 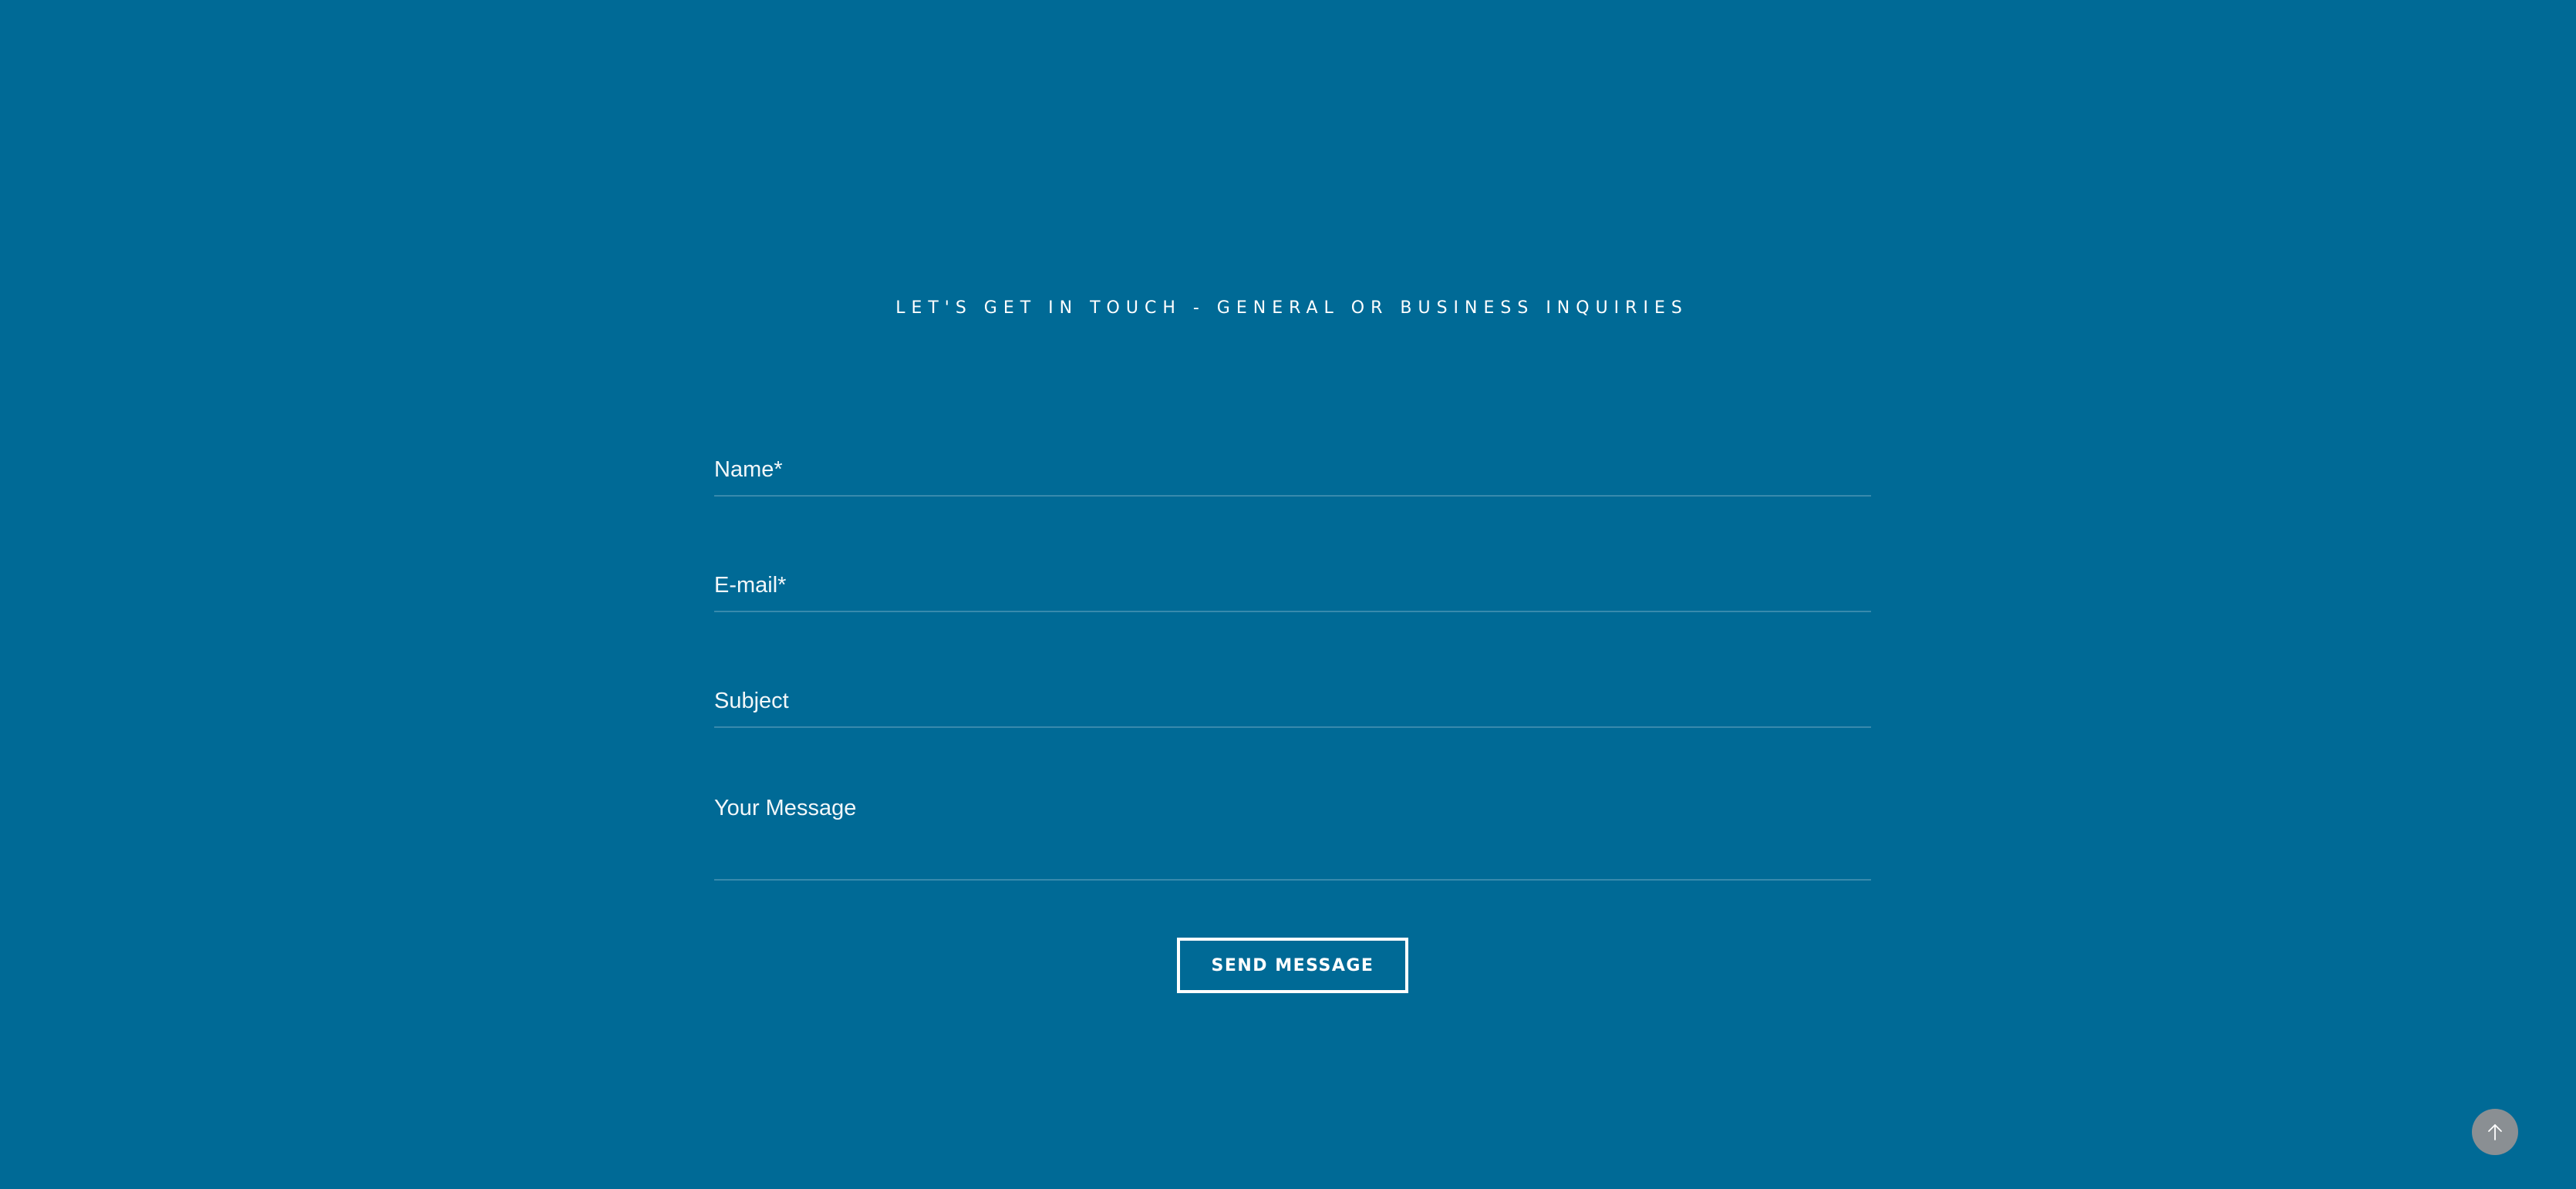 I want to click on scroll-to-top-button, so click(x=2495, y=1132).